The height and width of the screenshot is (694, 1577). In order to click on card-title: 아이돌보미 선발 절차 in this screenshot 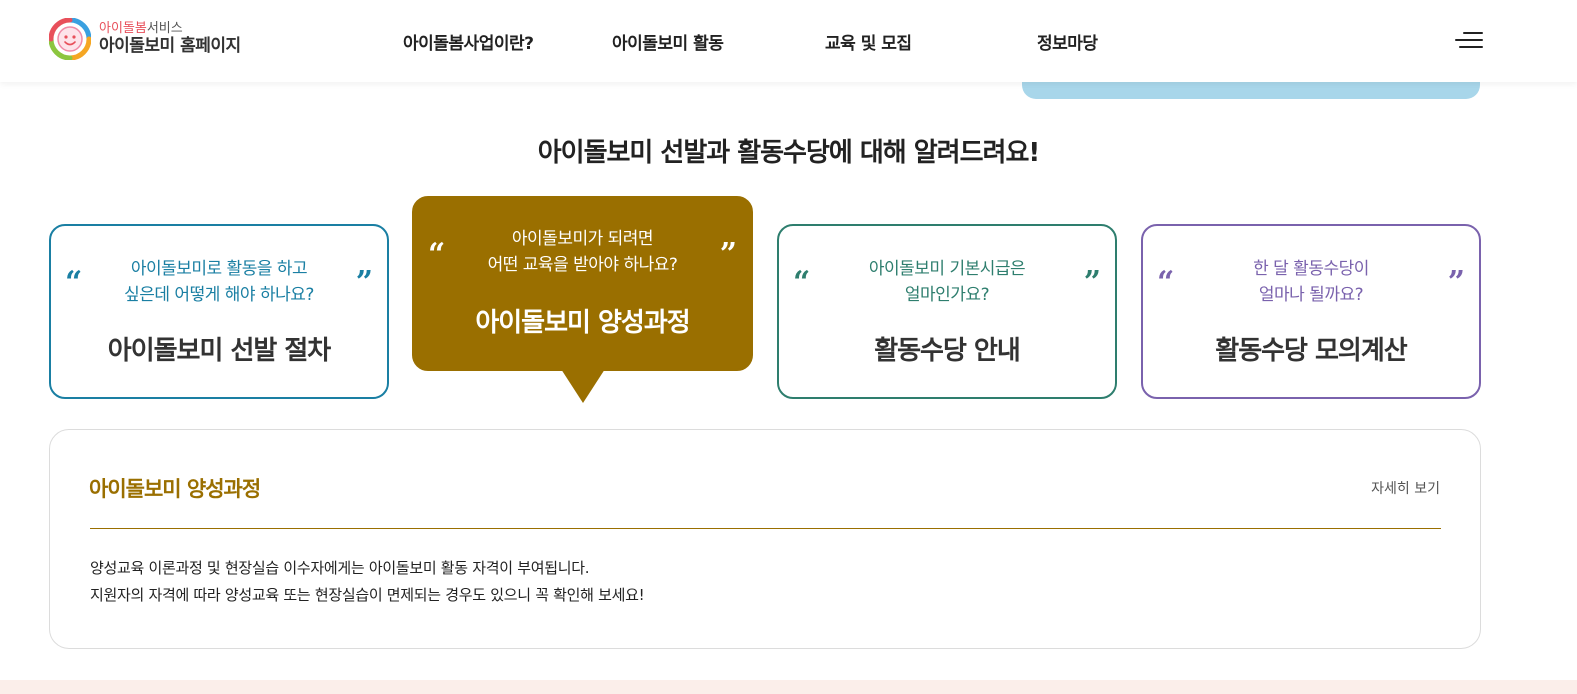, I will do `click(219, 351)`.